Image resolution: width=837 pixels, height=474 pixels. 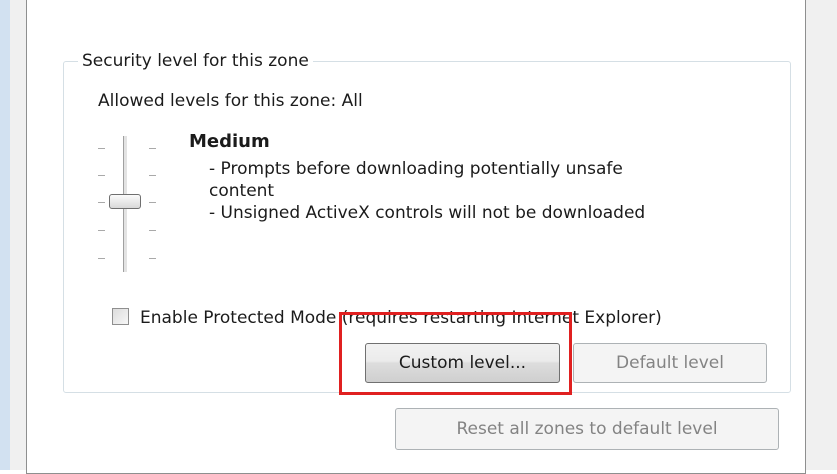 I want to click on window-edge, so click(x=5, y=235).